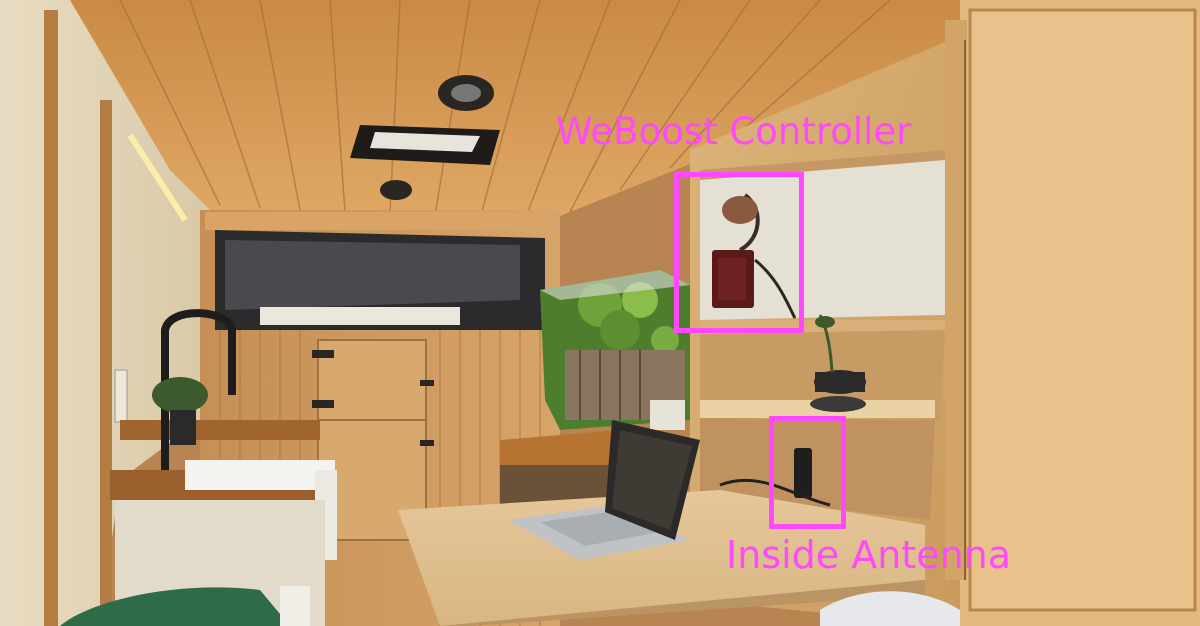 This screenshot has width=1200, height=626. Describe the element at coordinates (739, 252) in the screenshot. I see `controller-highlight-box` at that location.